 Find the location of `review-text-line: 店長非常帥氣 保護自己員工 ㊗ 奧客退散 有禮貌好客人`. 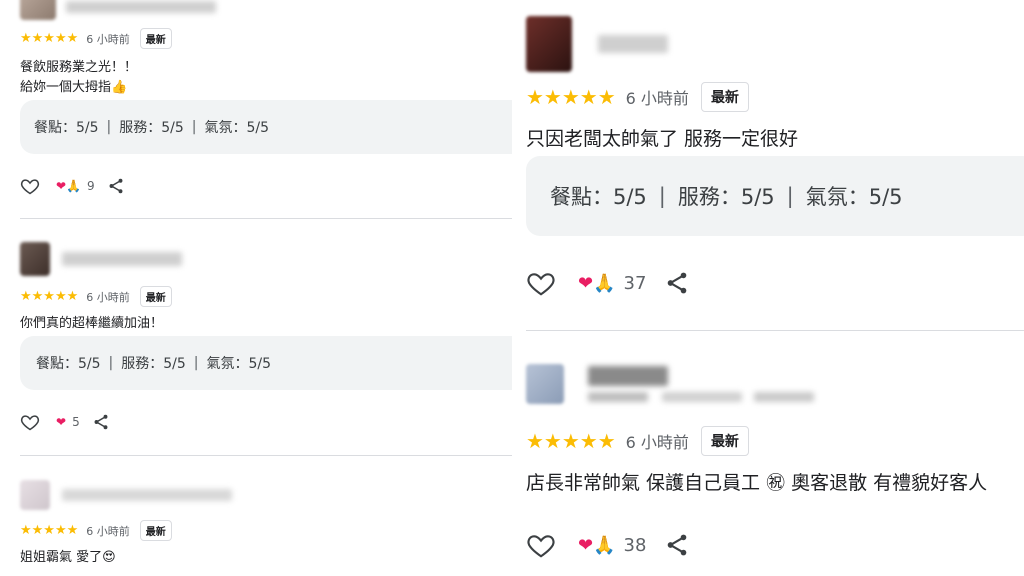

review-text-line: 店長非常帥氣 保護自己員工 ㊗ 奧客退散 有禮貌好客人 is located at coordinates (757, 483).